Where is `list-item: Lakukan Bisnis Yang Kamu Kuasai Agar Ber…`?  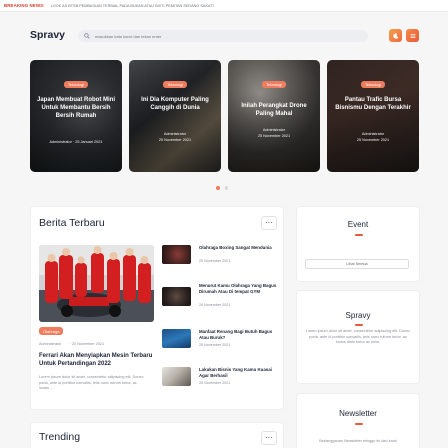 list-item: Lakukan Bisnis Yang Kamu Kuasai Agar Ber… is located at coordinates (221, 379).